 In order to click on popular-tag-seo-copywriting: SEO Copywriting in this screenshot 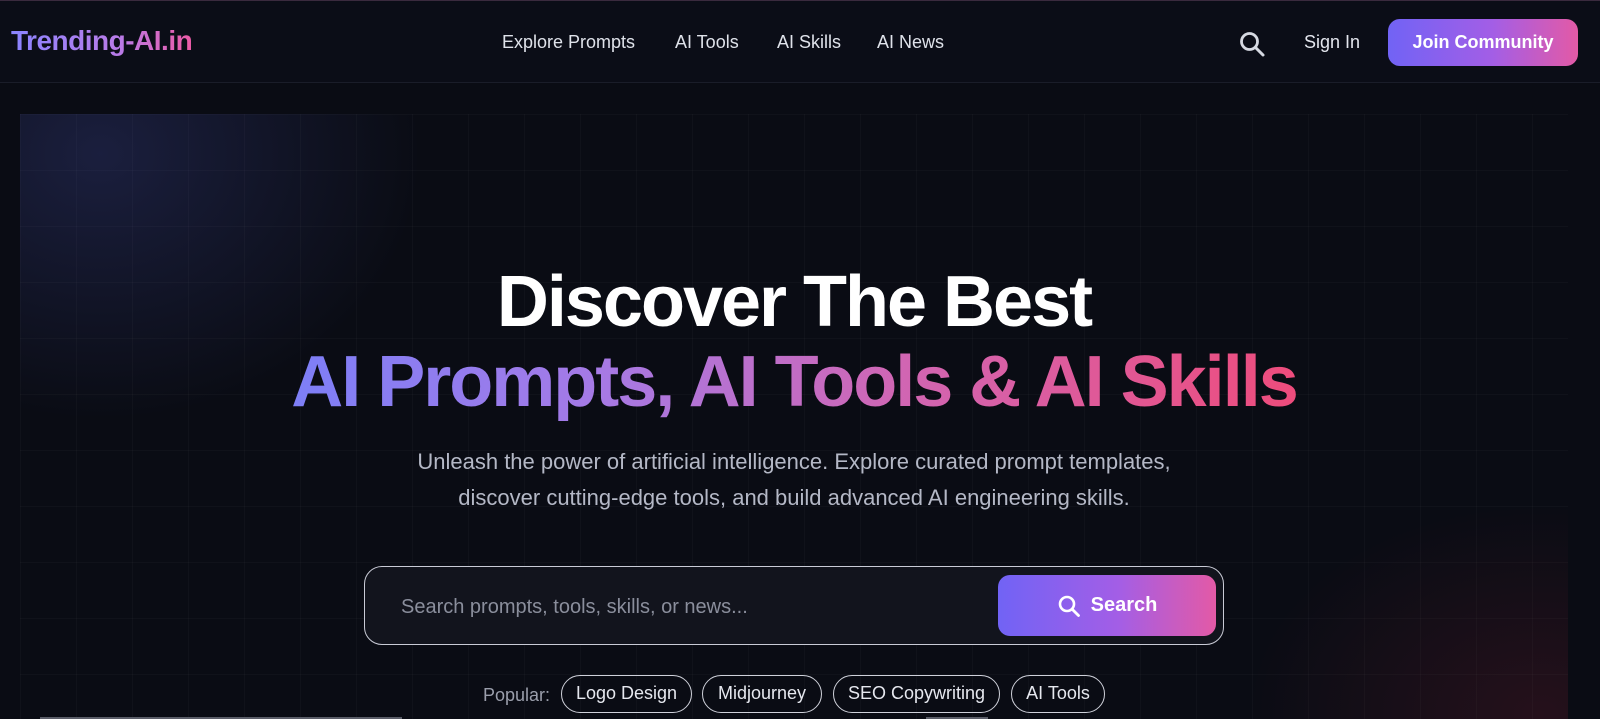, I will do `click(916, 694)`.